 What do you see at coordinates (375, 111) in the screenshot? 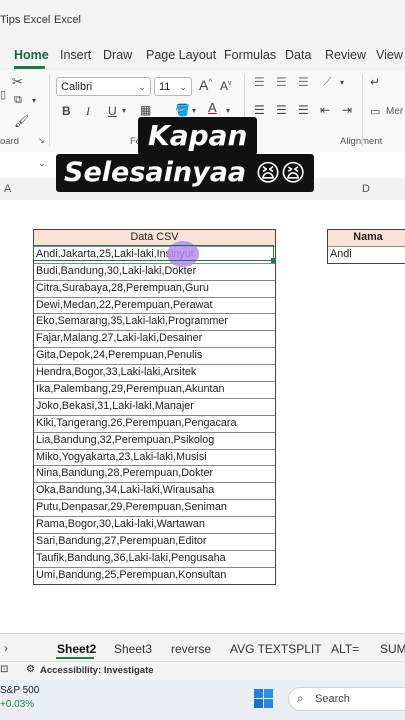
I see `merge-icon: ▭` at bounding box center [375, 111].